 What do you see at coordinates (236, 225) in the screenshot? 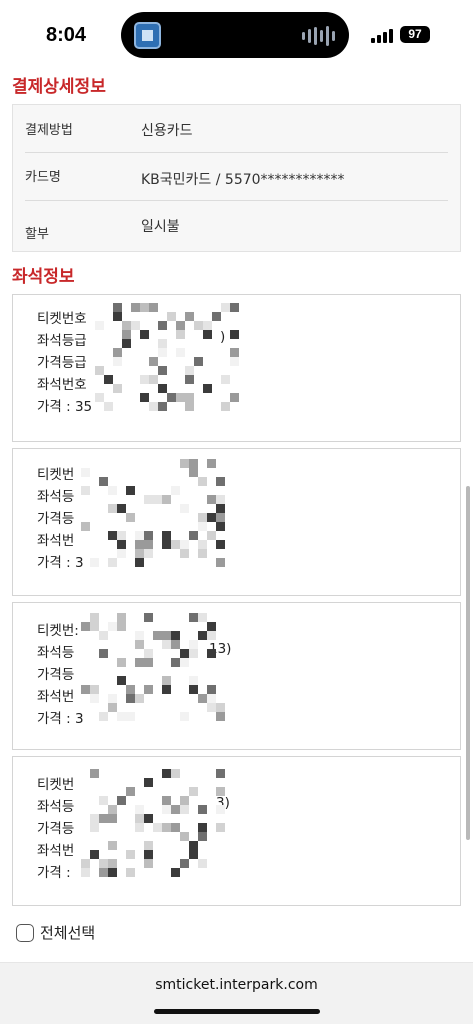
I see `payment-row-installment: 할부 일시불` at bounding box center [236, 225].